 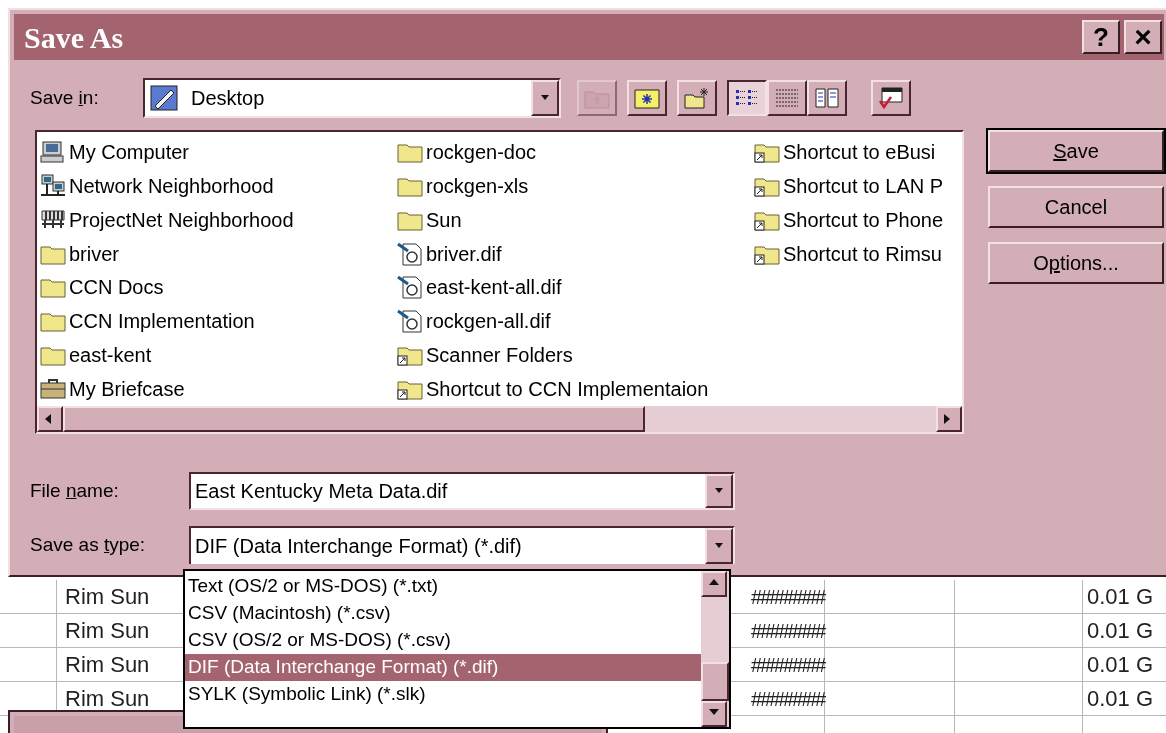 What do you see at coordinates (110, 356) in the screenshot?
I see `file-name: east-kent` at bounding box center [110, 356].